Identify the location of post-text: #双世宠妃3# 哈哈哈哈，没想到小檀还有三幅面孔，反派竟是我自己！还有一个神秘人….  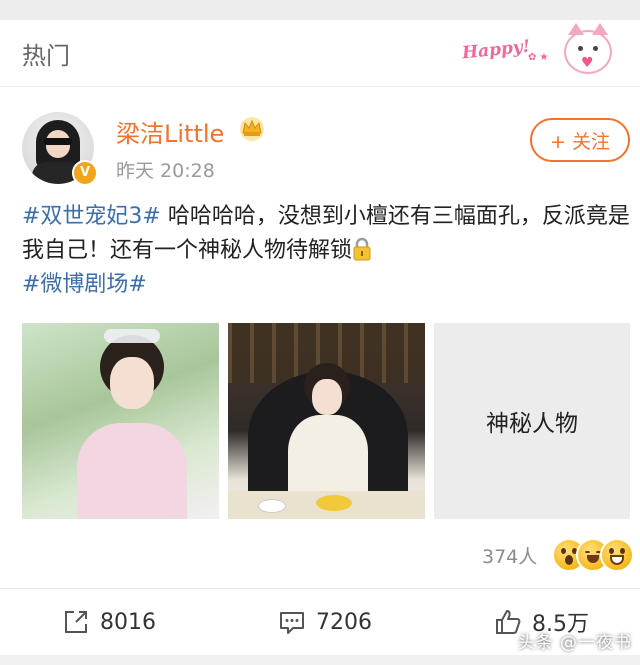
(327, 251).